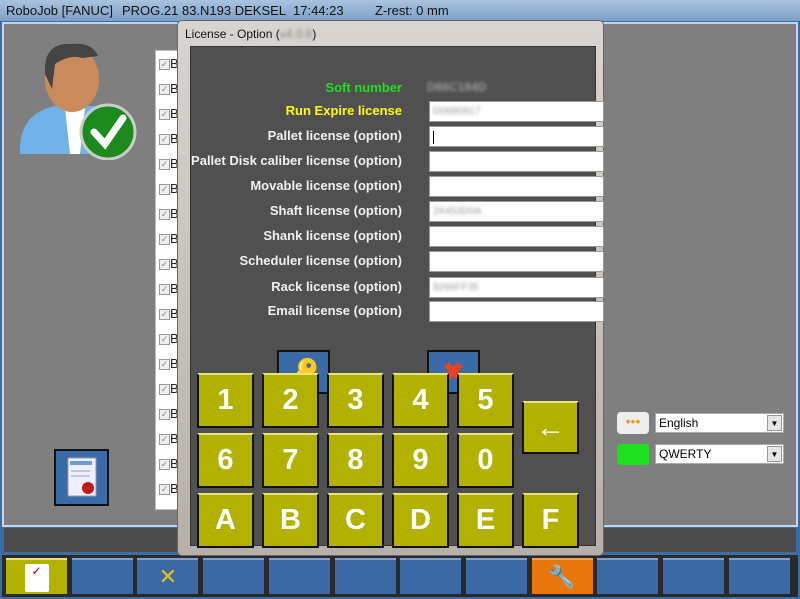  I want to click on taskbar-button: ✓, so click(36, 576).